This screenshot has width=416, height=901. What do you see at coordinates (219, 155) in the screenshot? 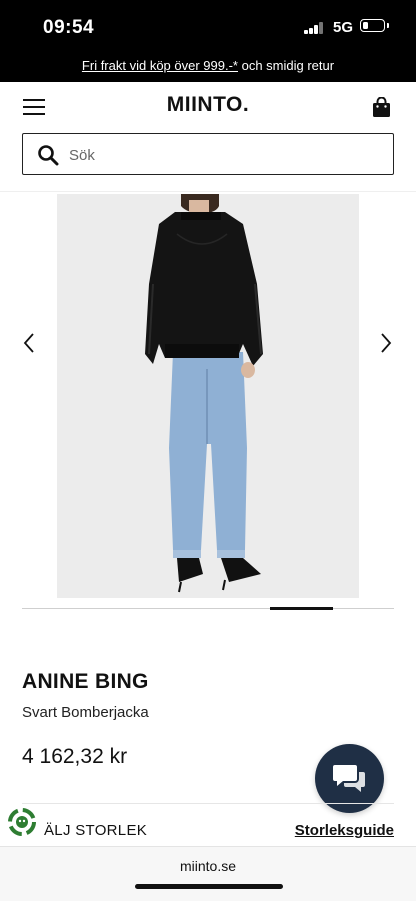
I see `search-input` at bounding box center [219, 155].